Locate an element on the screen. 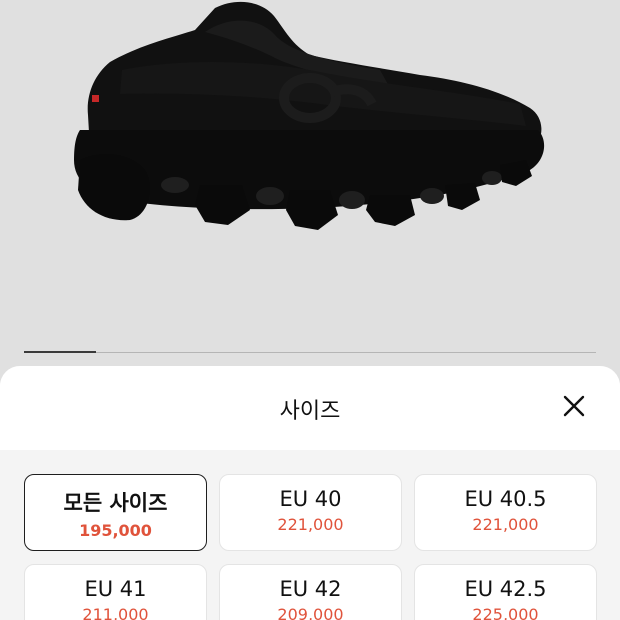  close-button is located at coordinates (574, 406).